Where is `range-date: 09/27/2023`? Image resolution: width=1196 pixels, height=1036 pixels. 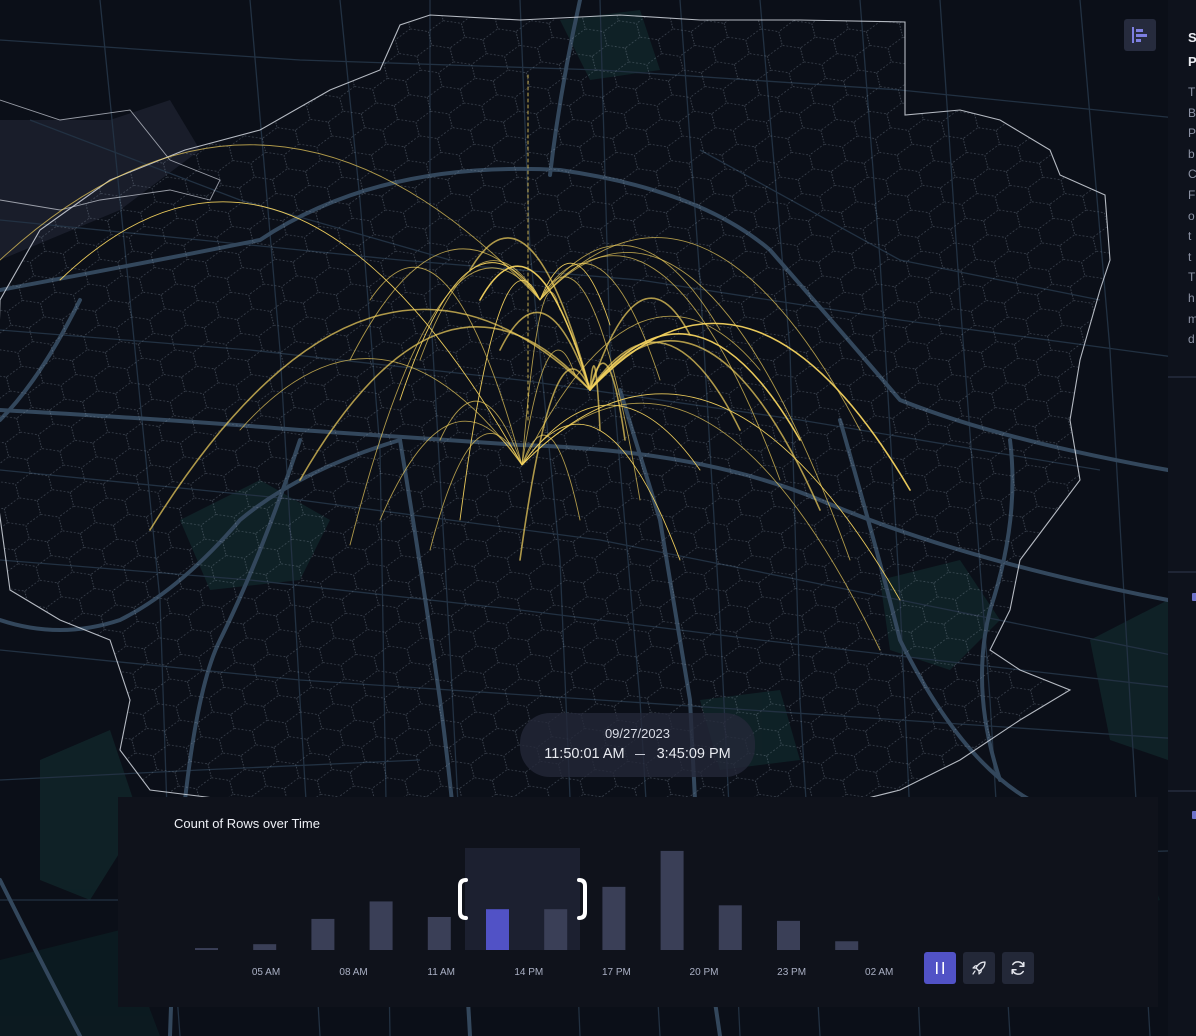
range-date: 09/27/2023 is located at coordinates (637, 733).